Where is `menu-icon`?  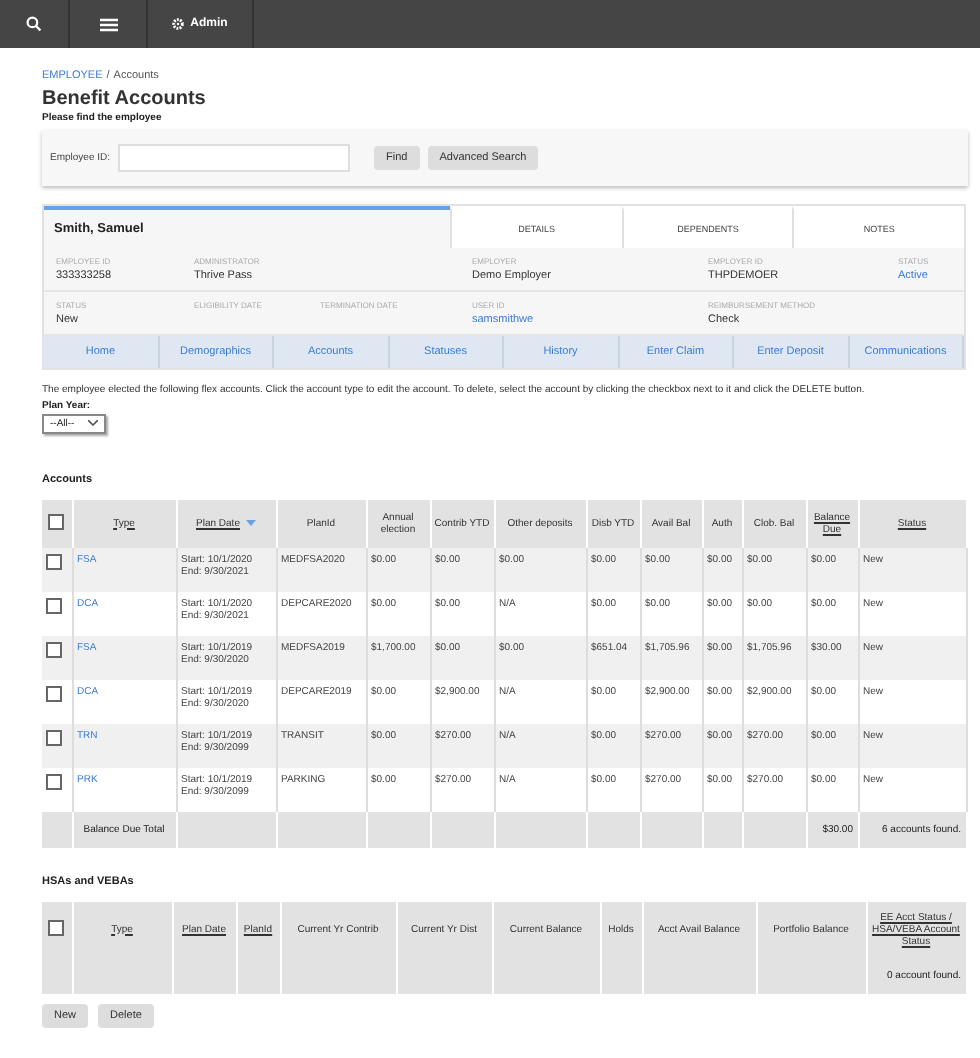 menu-icon is located at coordinates (108, 24).